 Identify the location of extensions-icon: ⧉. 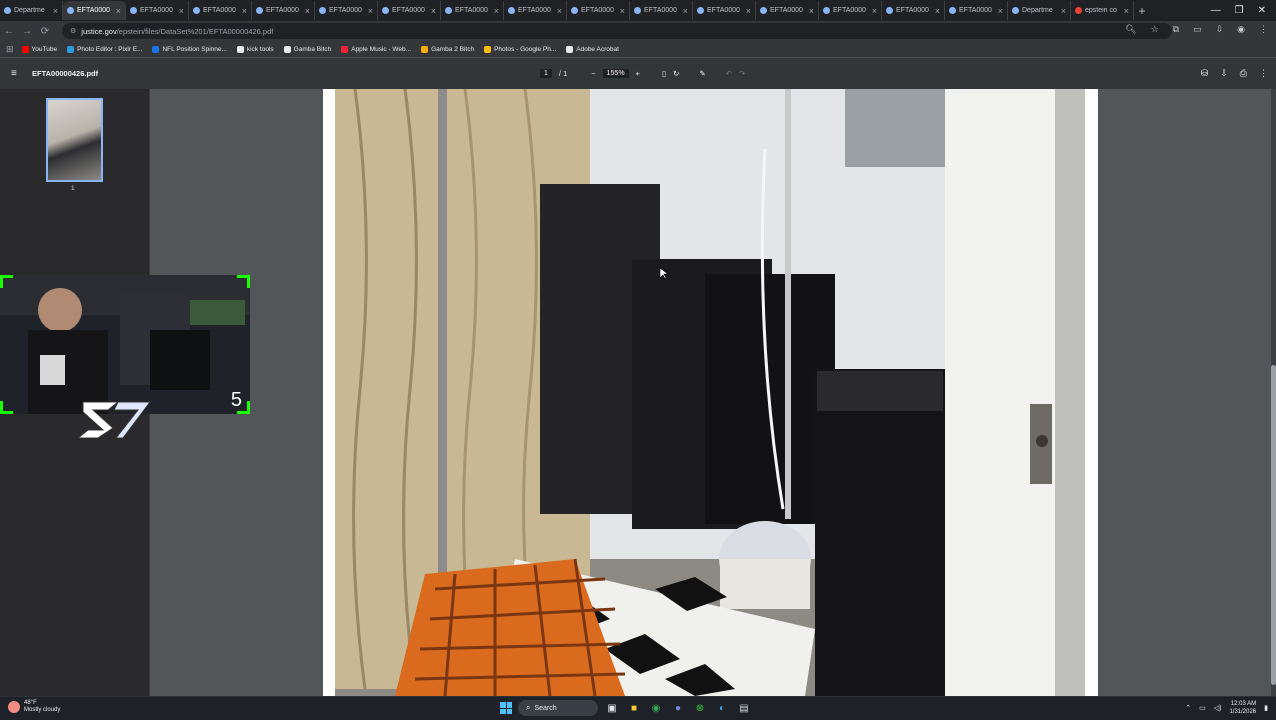
(1176, 29).